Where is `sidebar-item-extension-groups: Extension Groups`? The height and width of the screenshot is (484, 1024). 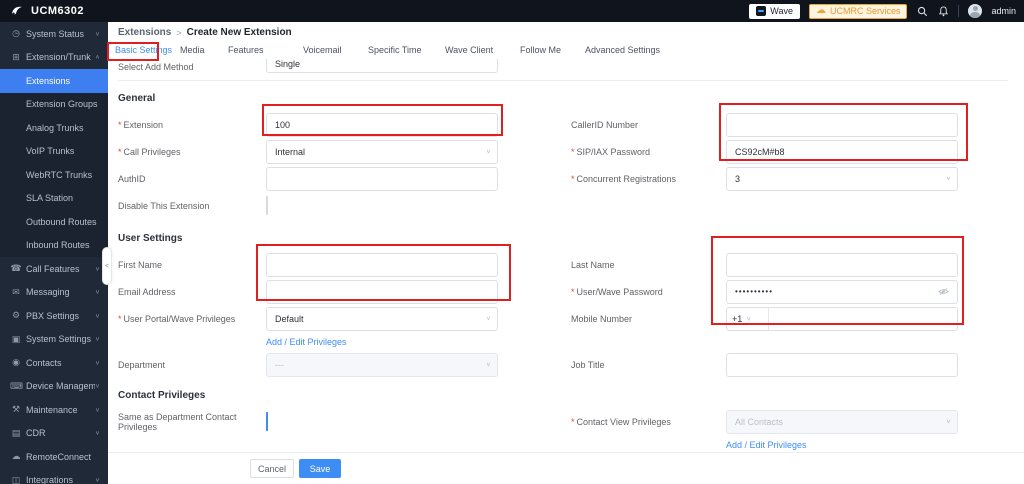
sidebar-item-extension-groups: Extension Groups is located at coordinates (54, 104).